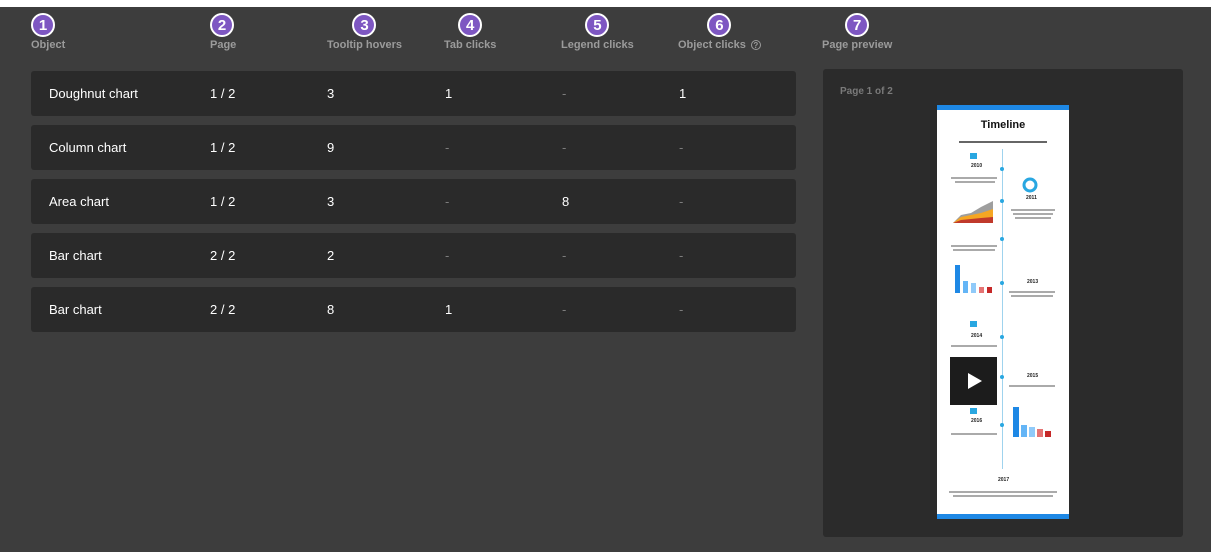 Image resolution: width=1211 pixels, height=552 pixels. What do you see at coordinates (331, 309) in the screenshot?
I see `cell-tooltip-hovers: 8` at bounding box center [331, 309].